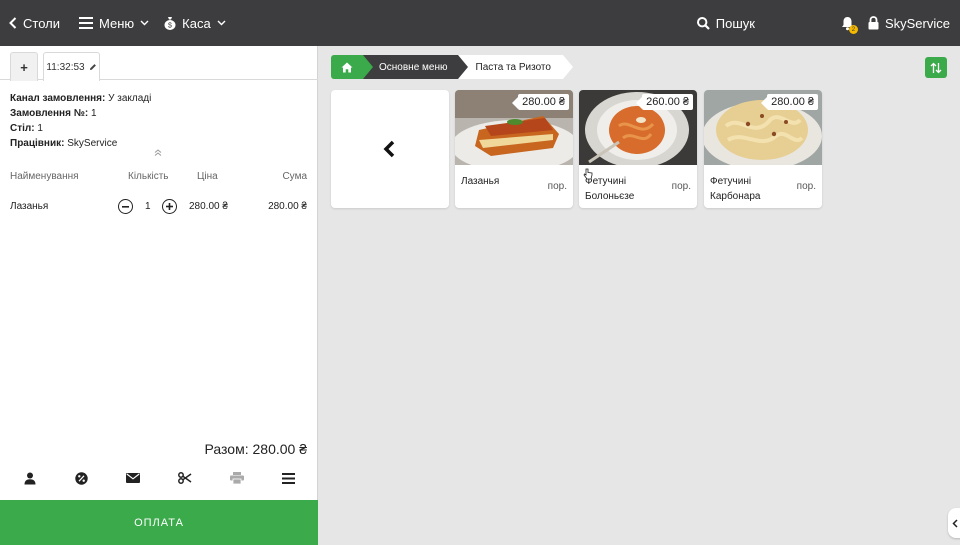 The image size is (960, 545). I want to click on cash-dropdown: $ Каса, so click(195, 23).